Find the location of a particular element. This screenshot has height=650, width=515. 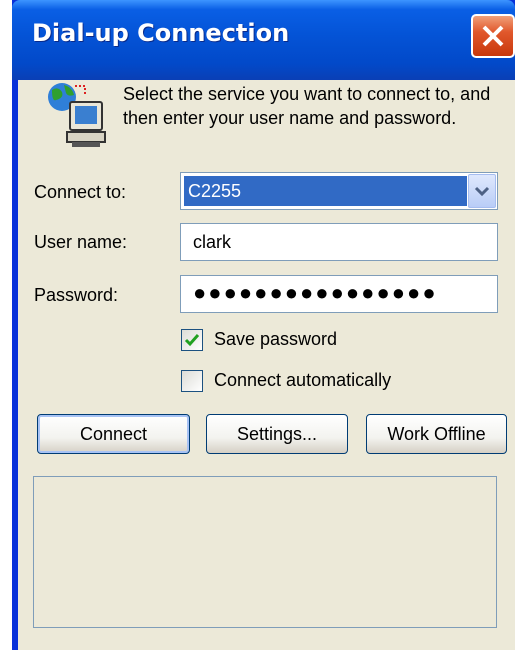

dropdown-button is located at coordinates (482, 191).